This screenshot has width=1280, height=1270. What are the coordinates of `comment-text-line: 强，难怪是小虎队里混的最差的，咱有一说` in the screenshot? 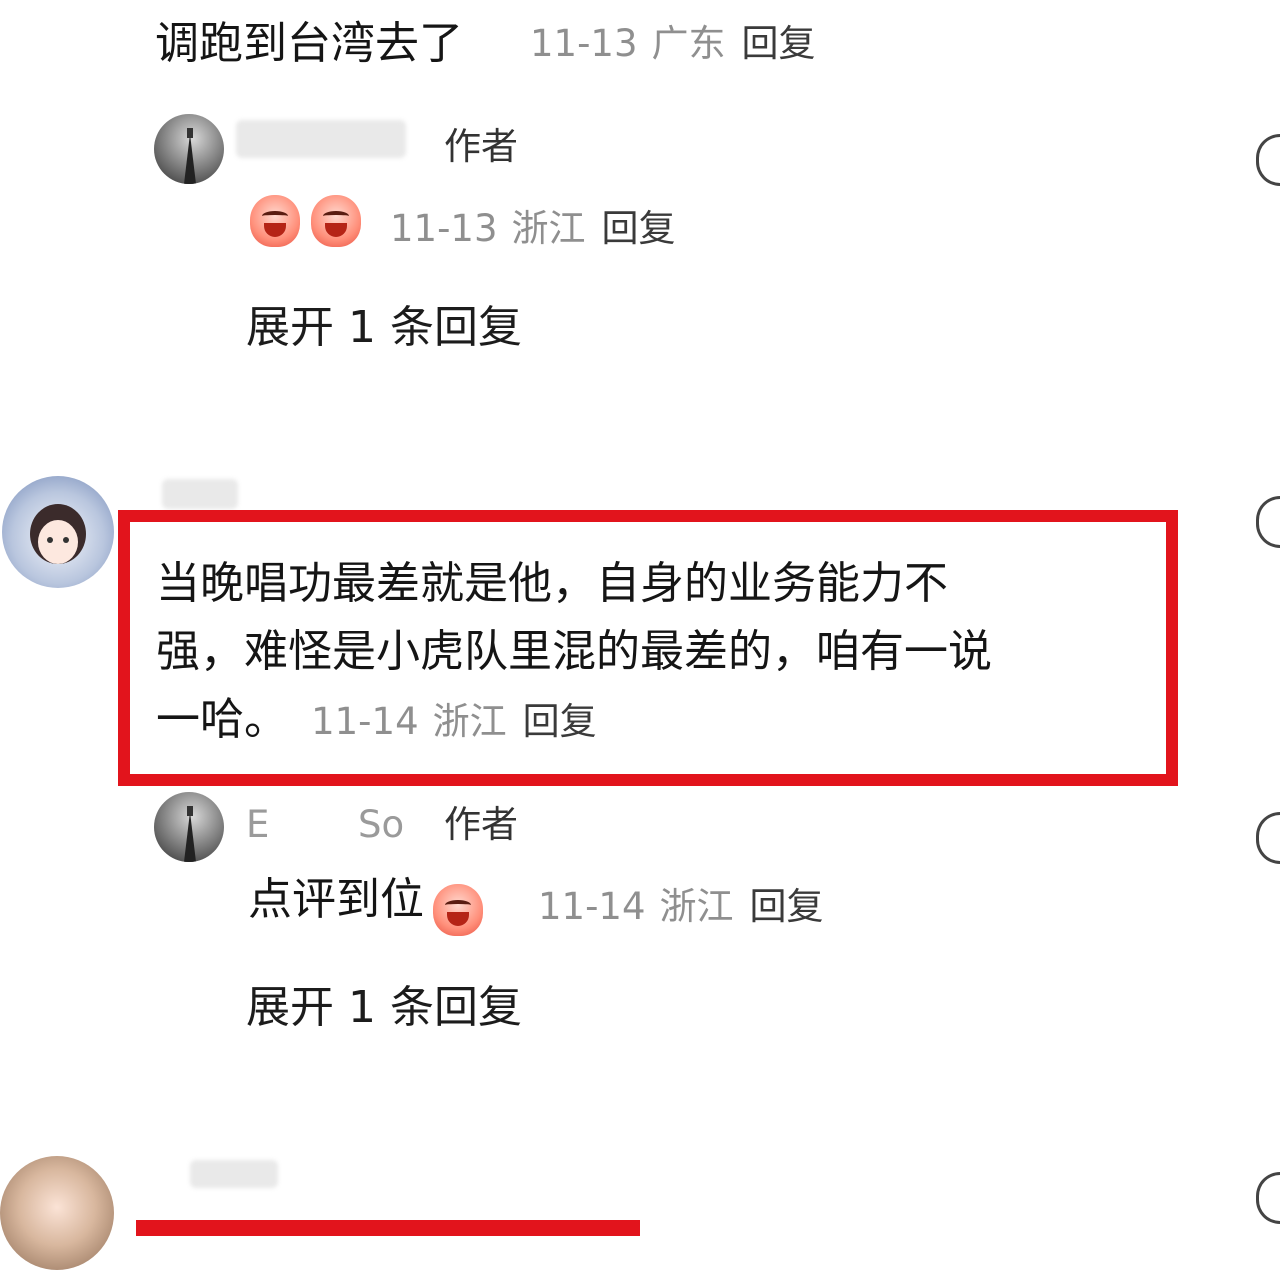 It's located at (574, 651).